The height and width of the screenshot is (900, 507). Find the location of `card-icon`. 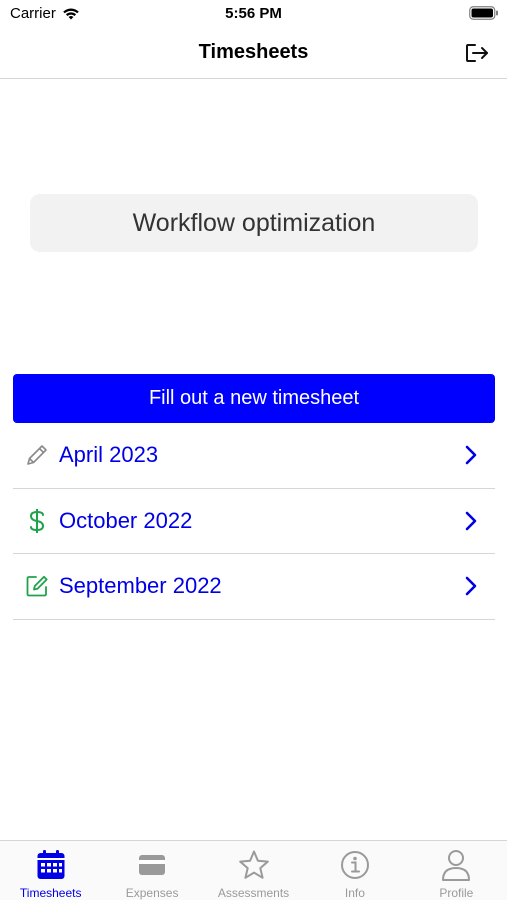

card-icon is located at coordinates (152, 865).